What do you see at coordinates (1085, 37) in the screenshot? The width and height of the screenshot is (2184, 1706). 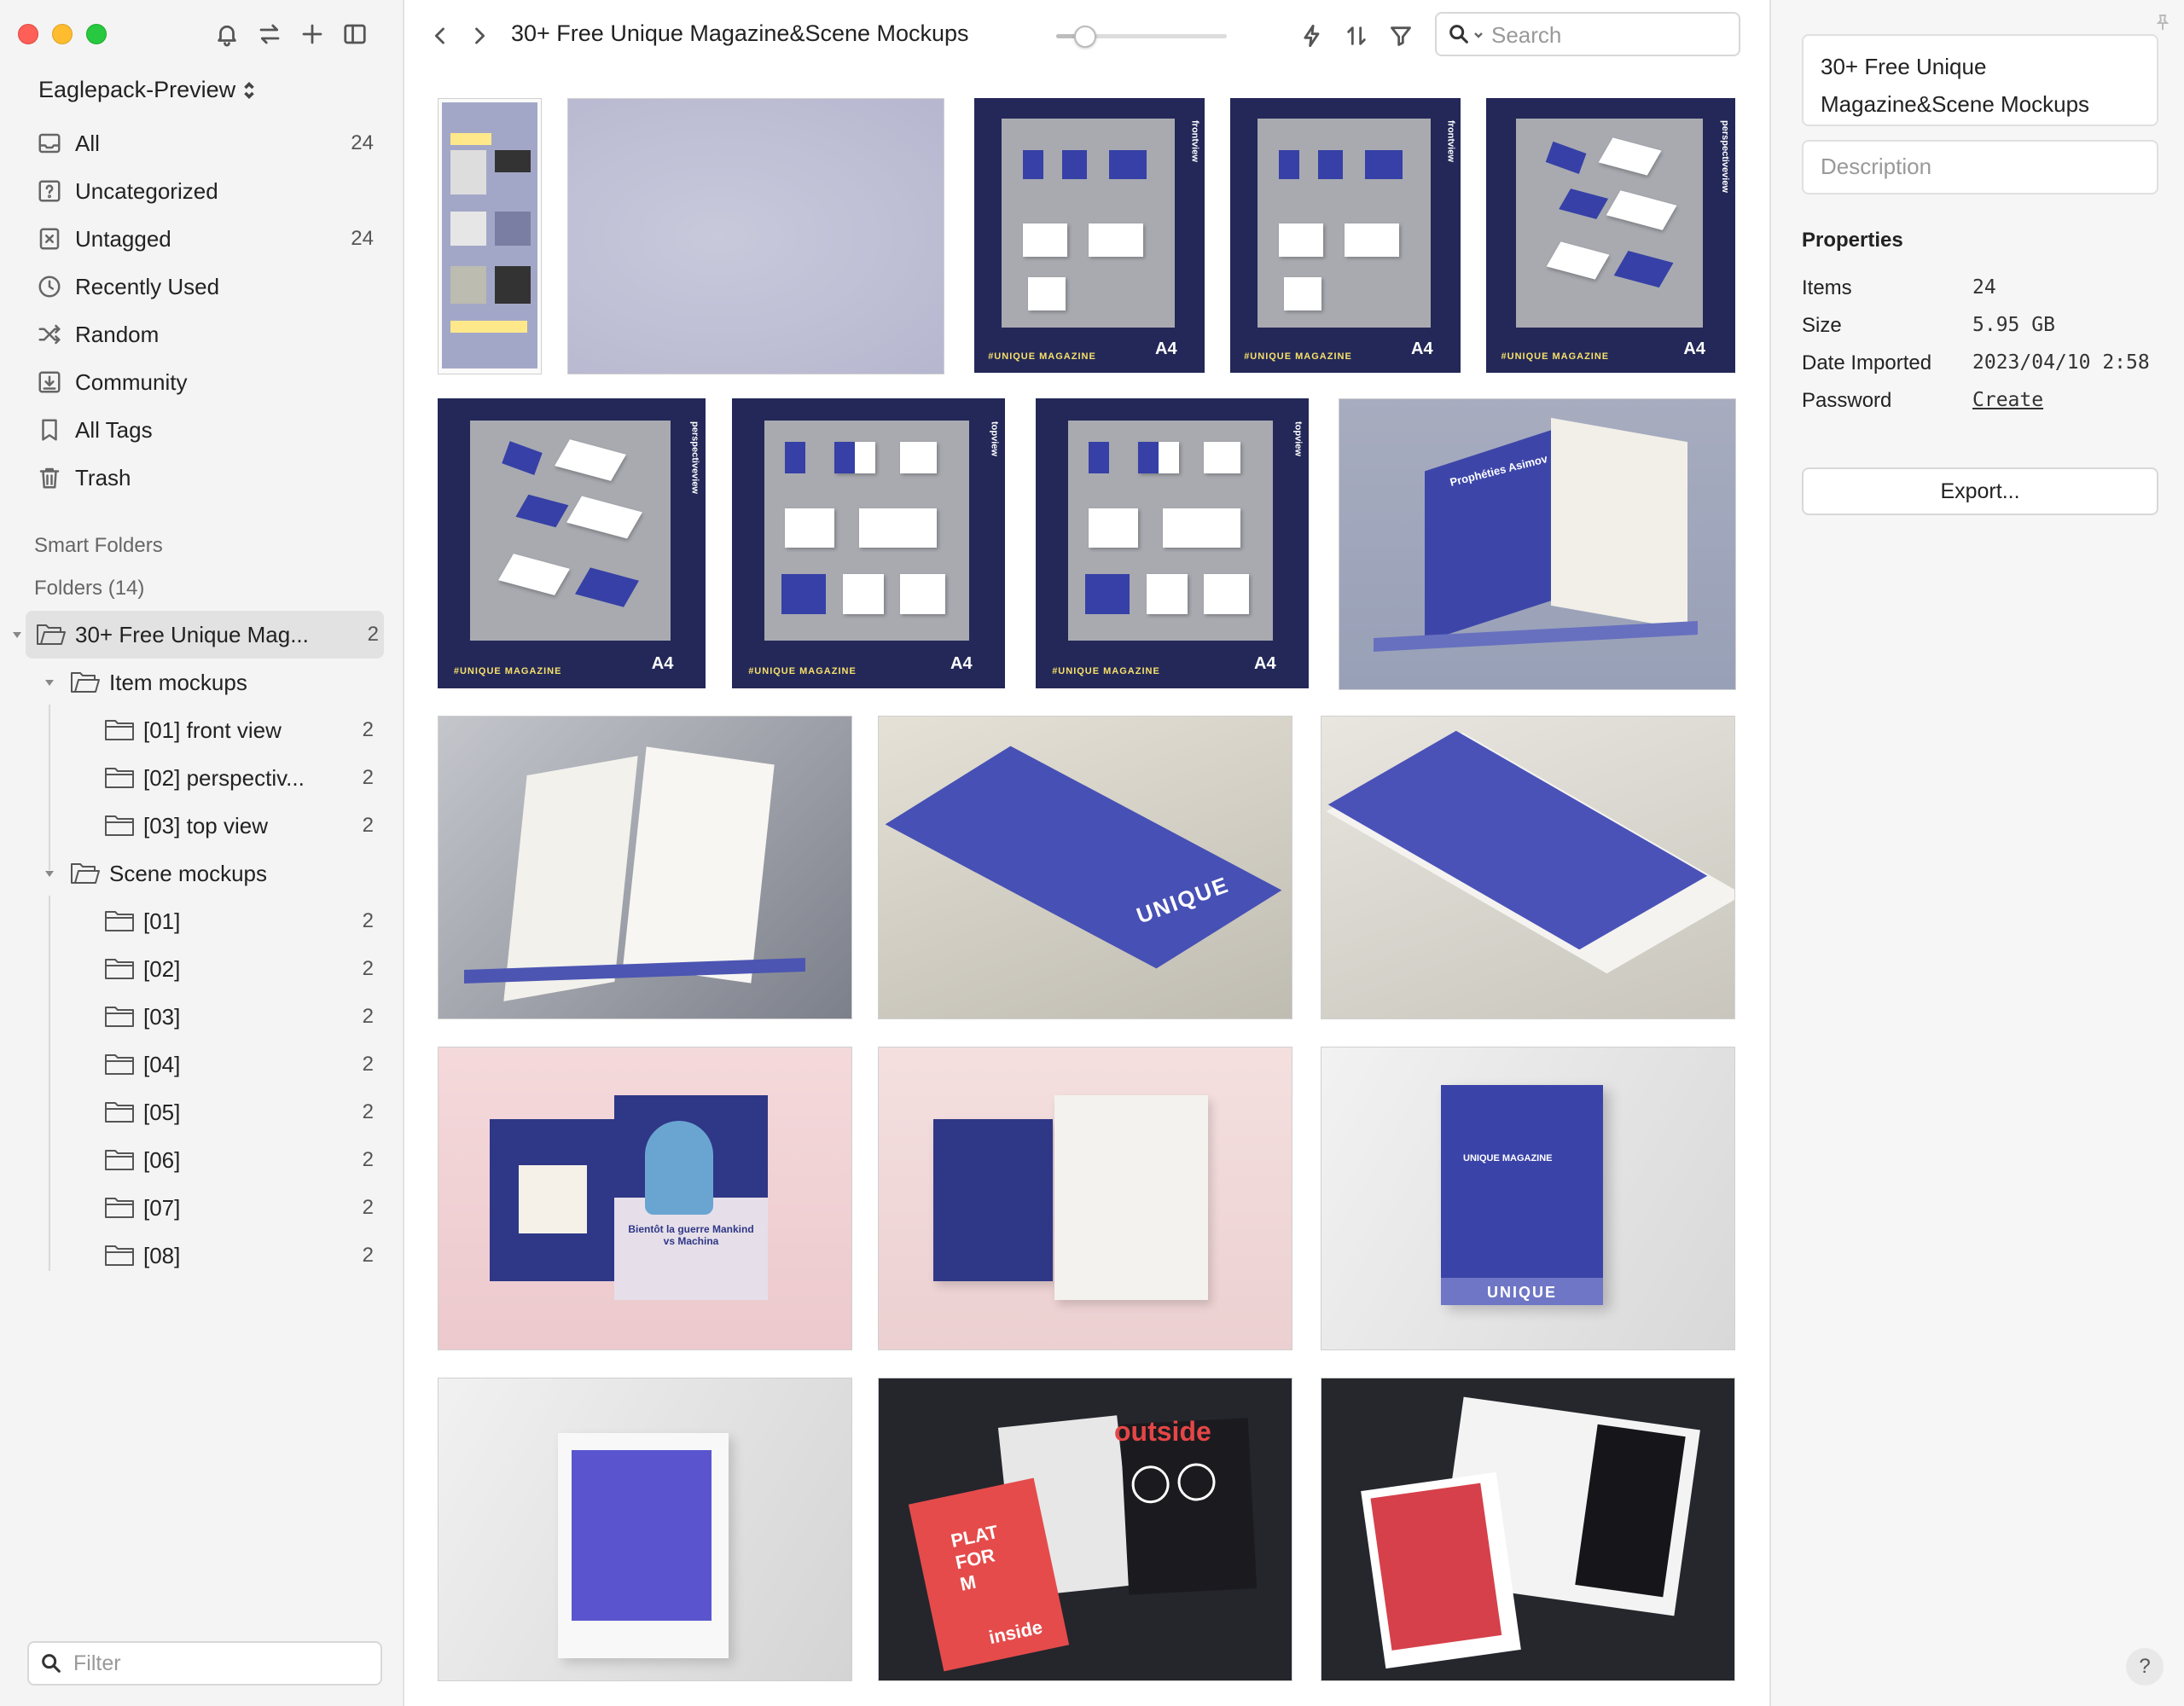 I see `slider-knob` at bounding box center [1085, 37].